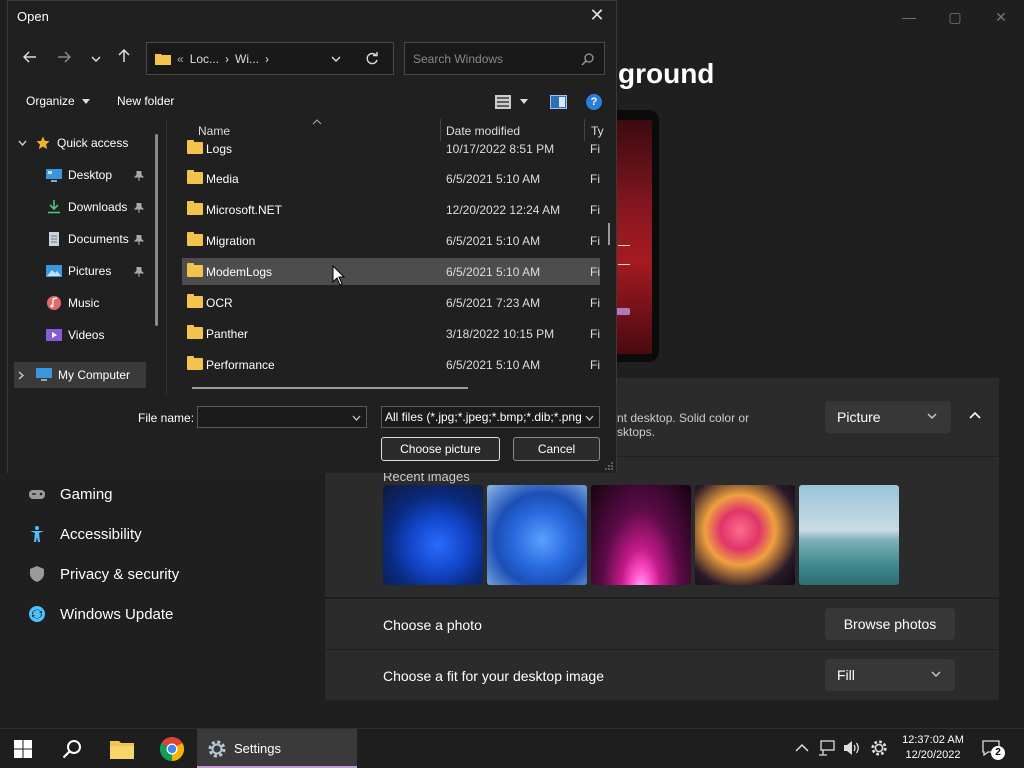 The height and width of the screenshot is (768, 1024). What do you see at coordinates (72, 303) in the screenshot?
I see `nav-music: Music` at bounding box center [72, 303].